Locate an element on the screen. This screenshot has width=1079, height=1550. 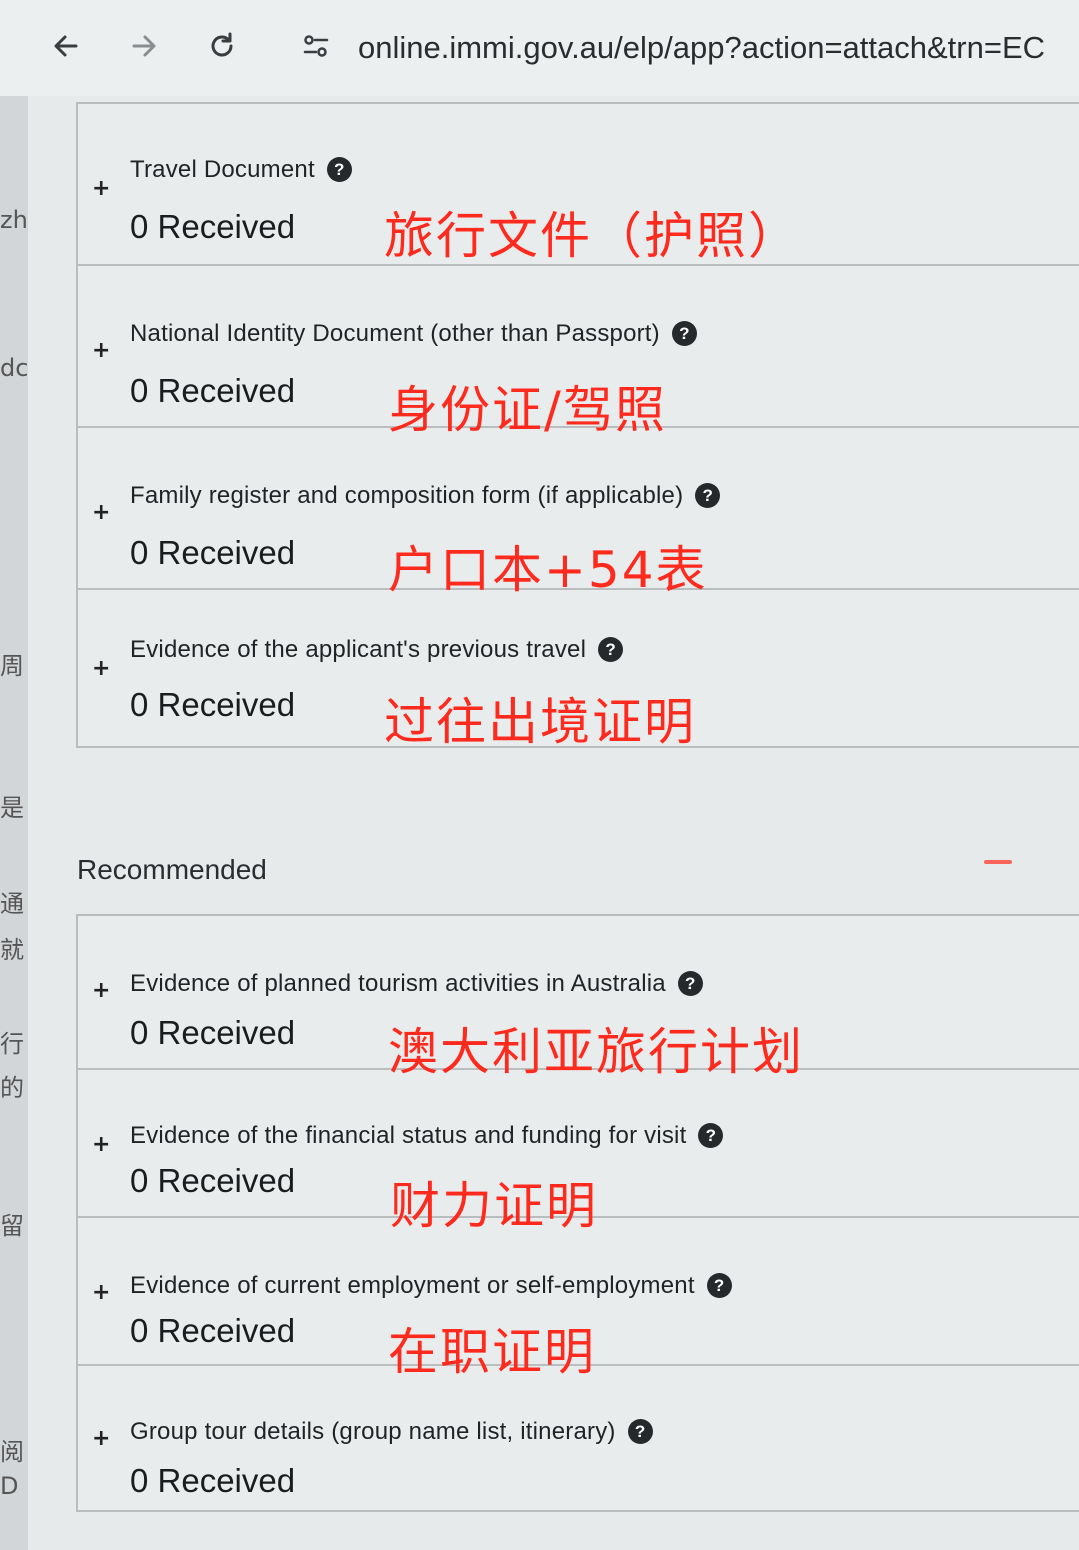
reload-button is located at coordinates (222, 46).